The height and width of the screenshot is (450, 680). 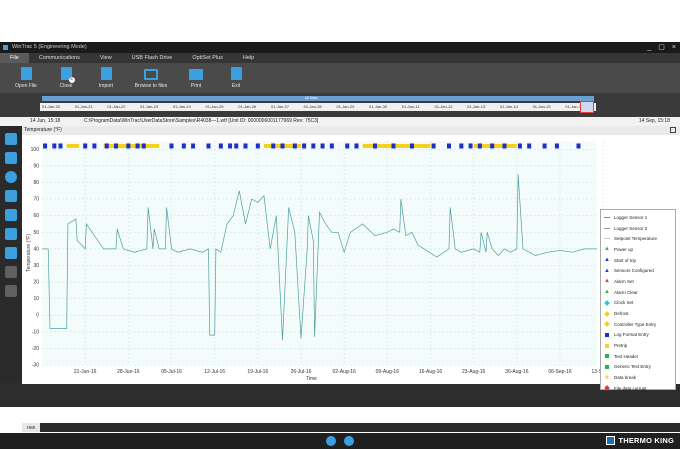 I want to click on settings-tool-icon, so click(x=11, y=177).